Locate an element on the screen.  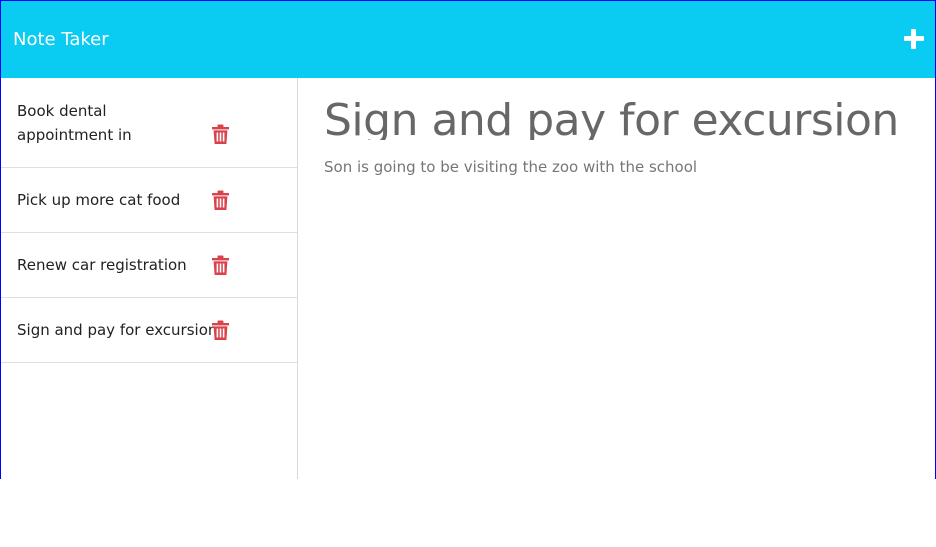
navbar: Note Taker is located at coordinates (468, 39).